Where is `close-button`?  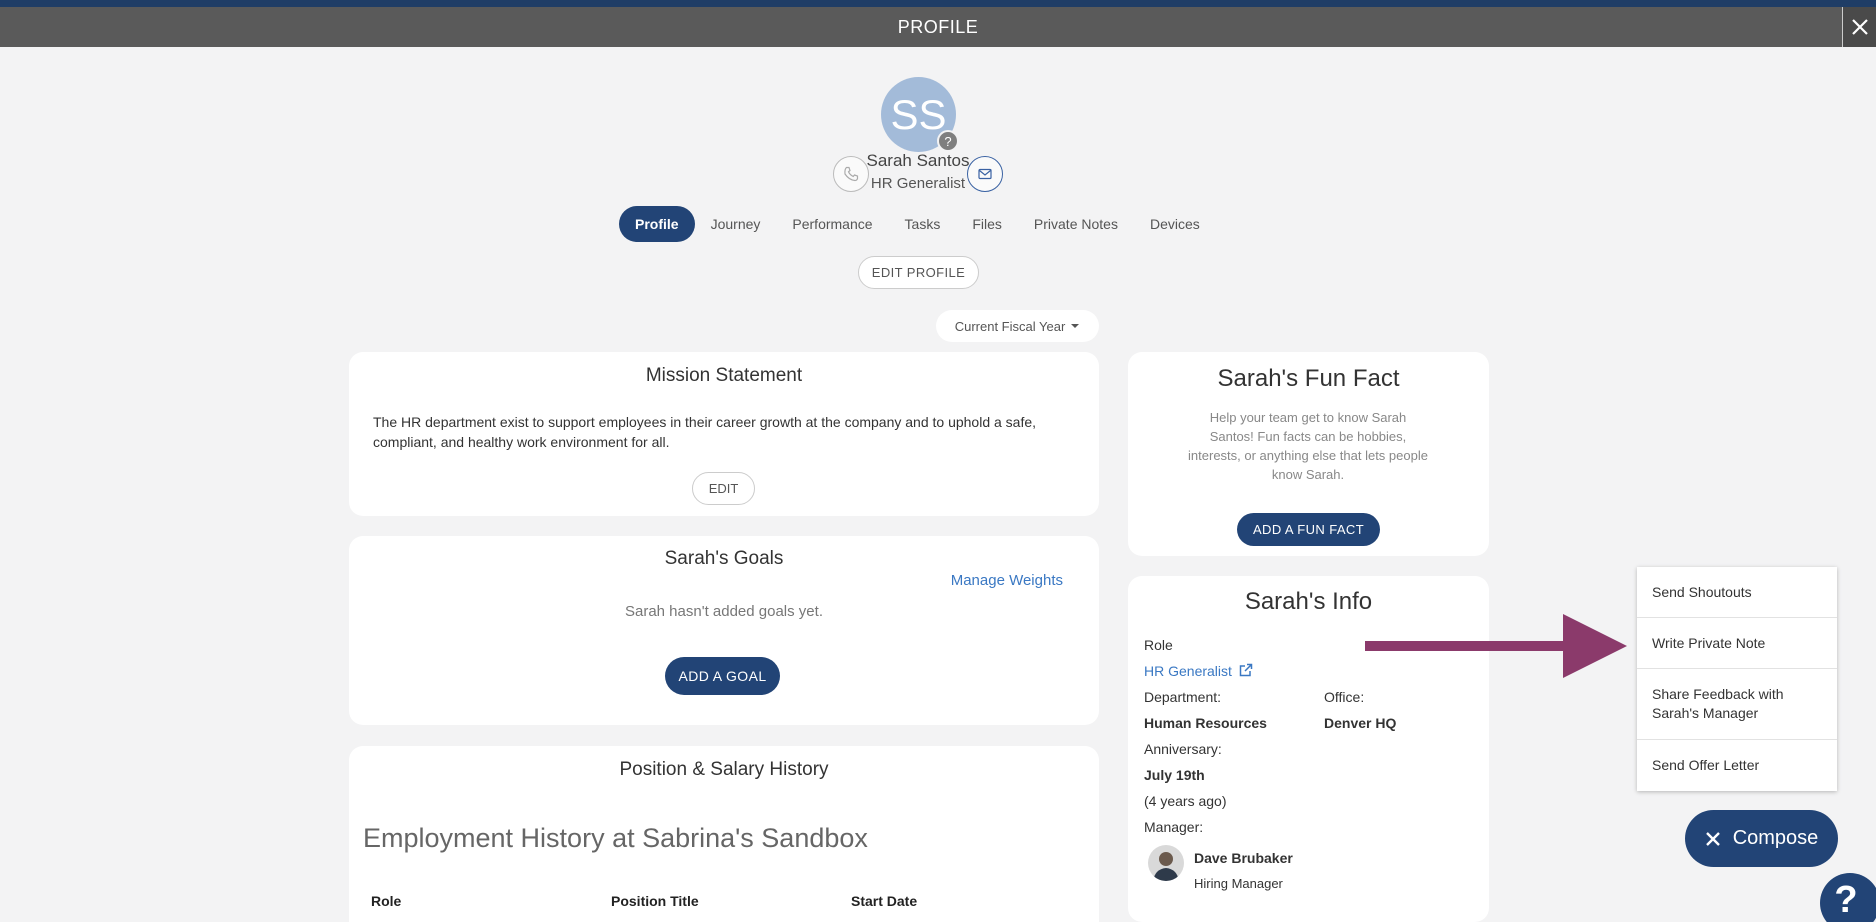 close-button is located at coordinates (1859, 27).